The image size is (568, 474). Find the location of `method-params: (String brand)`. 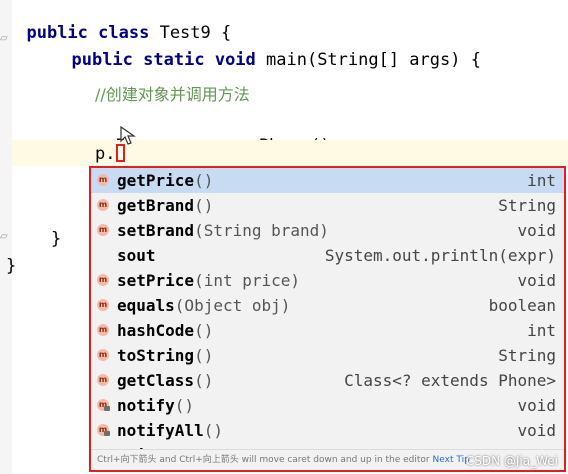

method-params: (String brand) is located at coordinates (261, 230).